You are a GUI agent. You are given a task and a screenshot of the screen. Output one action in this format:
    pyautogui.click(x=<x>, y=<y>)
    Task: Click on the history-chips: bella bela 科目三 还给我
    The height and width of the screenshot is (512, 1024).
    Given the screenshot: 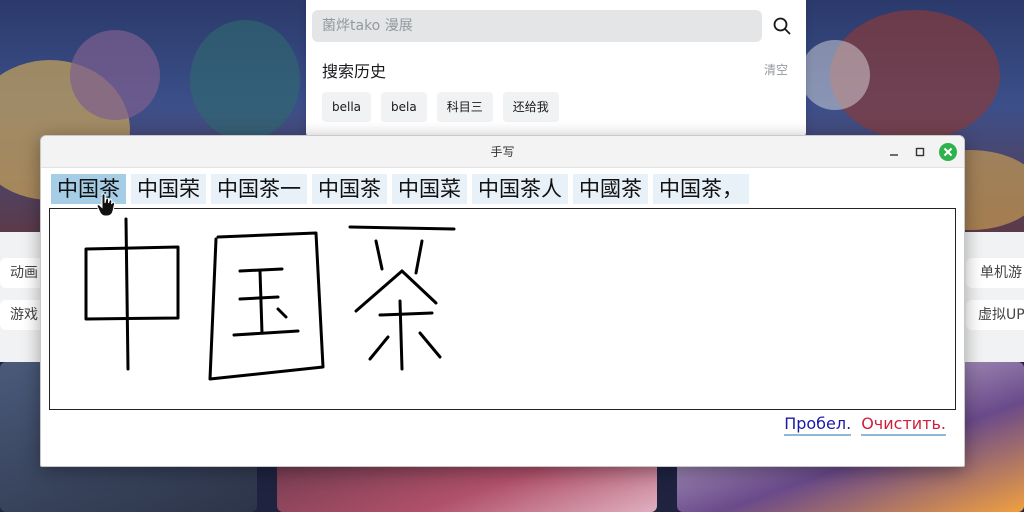 What is the action you would take?
    pyautogui.click(x=440, y=107)
    